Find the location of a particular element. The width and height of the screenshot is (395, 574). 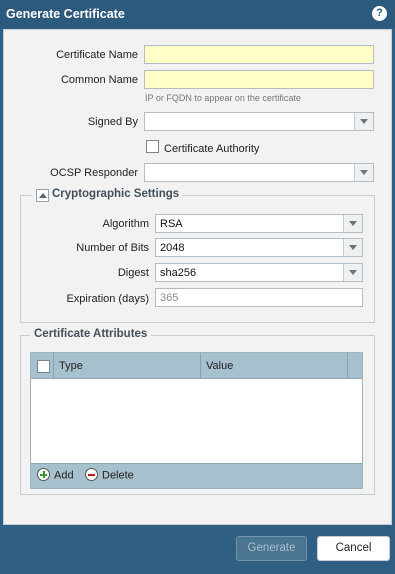

cancel-button: Cancel is located at coordinates (353, 548).